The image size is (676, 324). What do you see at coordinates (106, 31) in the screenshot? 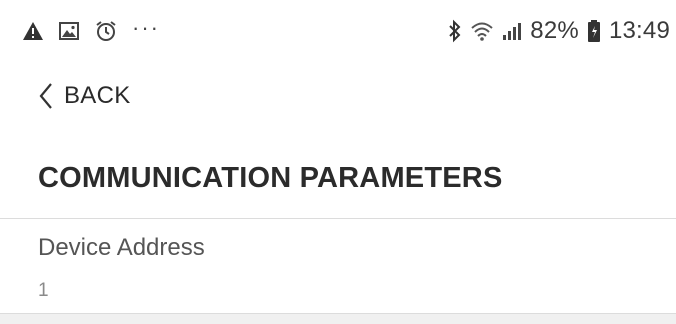
I see `alarm-icon` at bounding box center [106, 31].